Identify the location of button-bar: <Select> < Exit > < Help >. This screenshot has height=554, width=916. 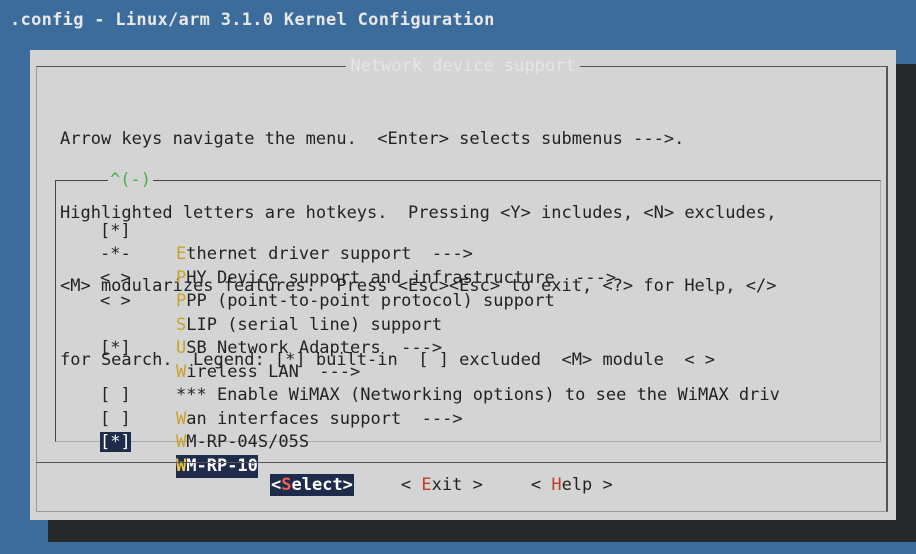
(442, 485).